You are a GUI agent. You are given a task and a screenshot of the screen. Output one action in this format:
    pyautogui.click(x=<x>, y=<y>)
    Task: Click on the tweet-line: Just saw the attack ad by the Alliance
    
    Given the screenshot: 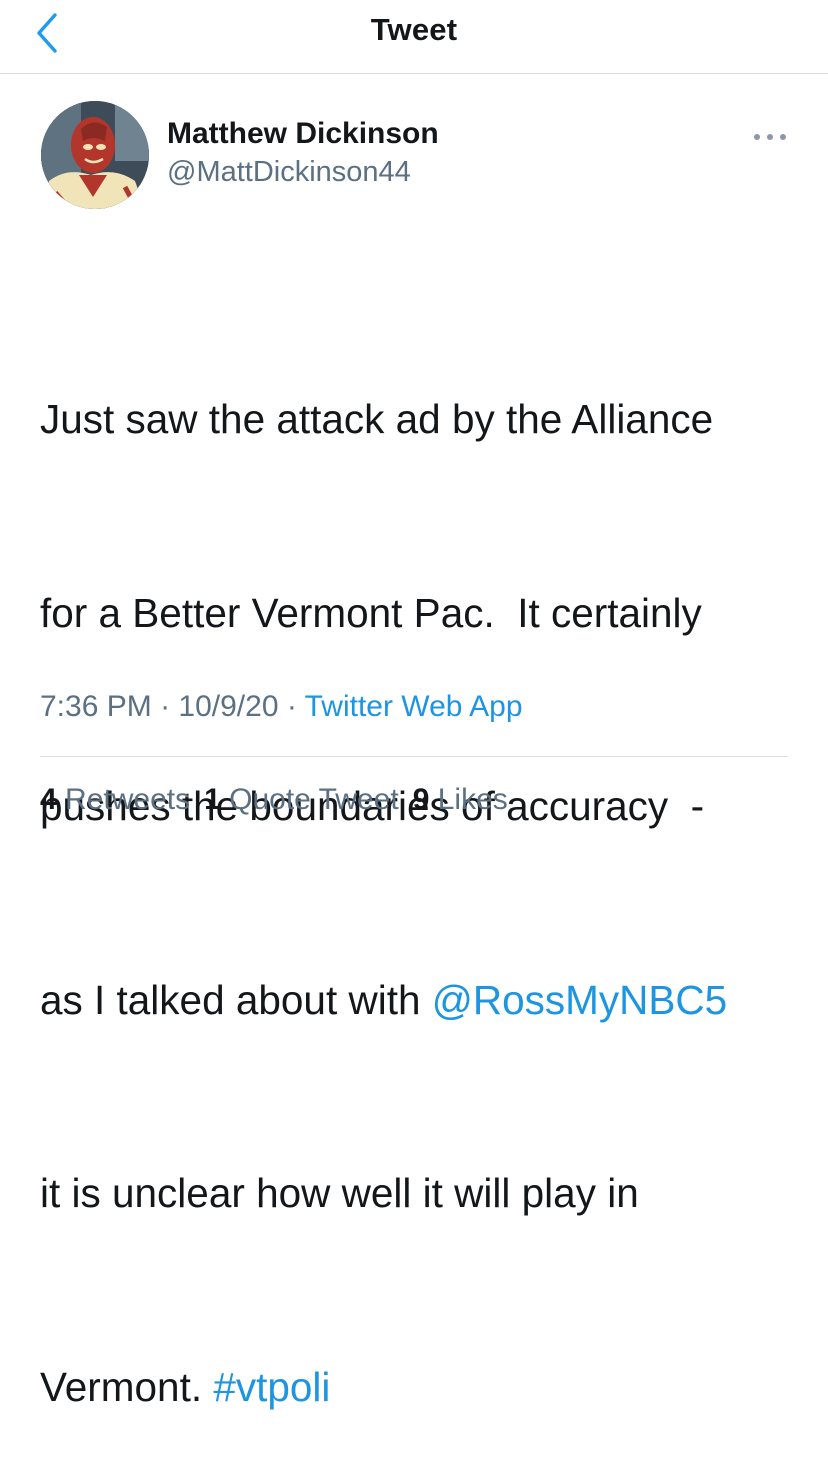 What is the action you would take?
    pyautogui.click(x=377, y=419)
    